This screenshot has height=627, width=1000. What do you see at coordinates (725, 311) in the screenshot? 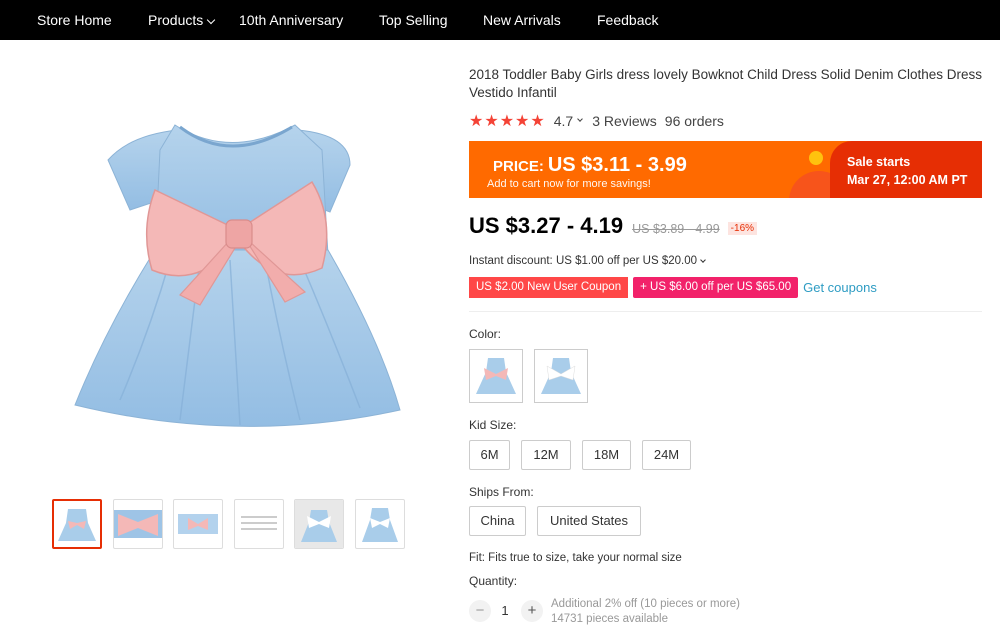
I see `divider` at bounding box center [725, 311].